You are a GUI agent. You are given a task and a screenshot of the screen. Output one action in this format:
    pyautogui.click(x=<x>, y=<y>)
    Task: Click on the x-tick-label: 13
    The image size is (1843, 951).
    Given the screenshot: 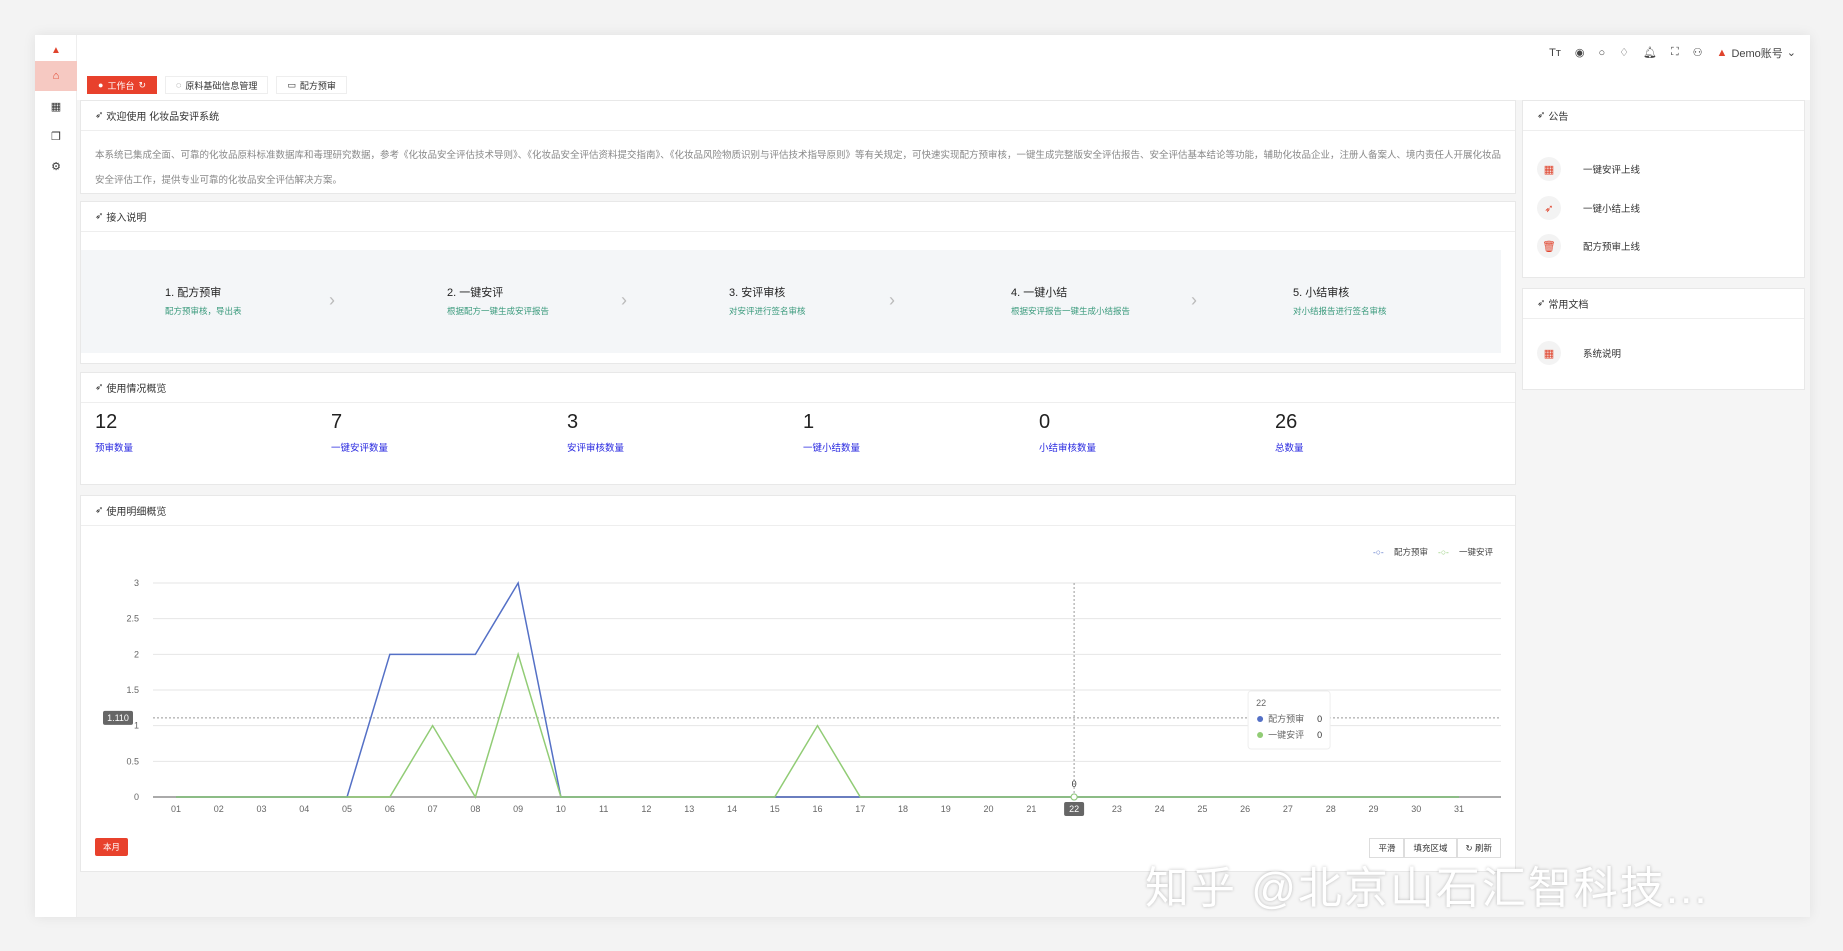 What is the action you would take?
    pyautogui.click(x=689, y=809)
    